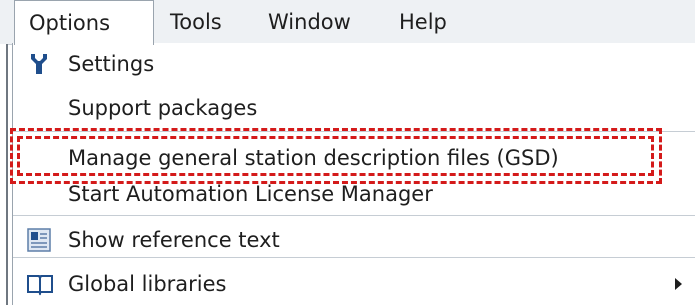 The image size is (695, 305). I want to click on menu-item-license-manager: Start Automation License Manager, so click(354, 194).